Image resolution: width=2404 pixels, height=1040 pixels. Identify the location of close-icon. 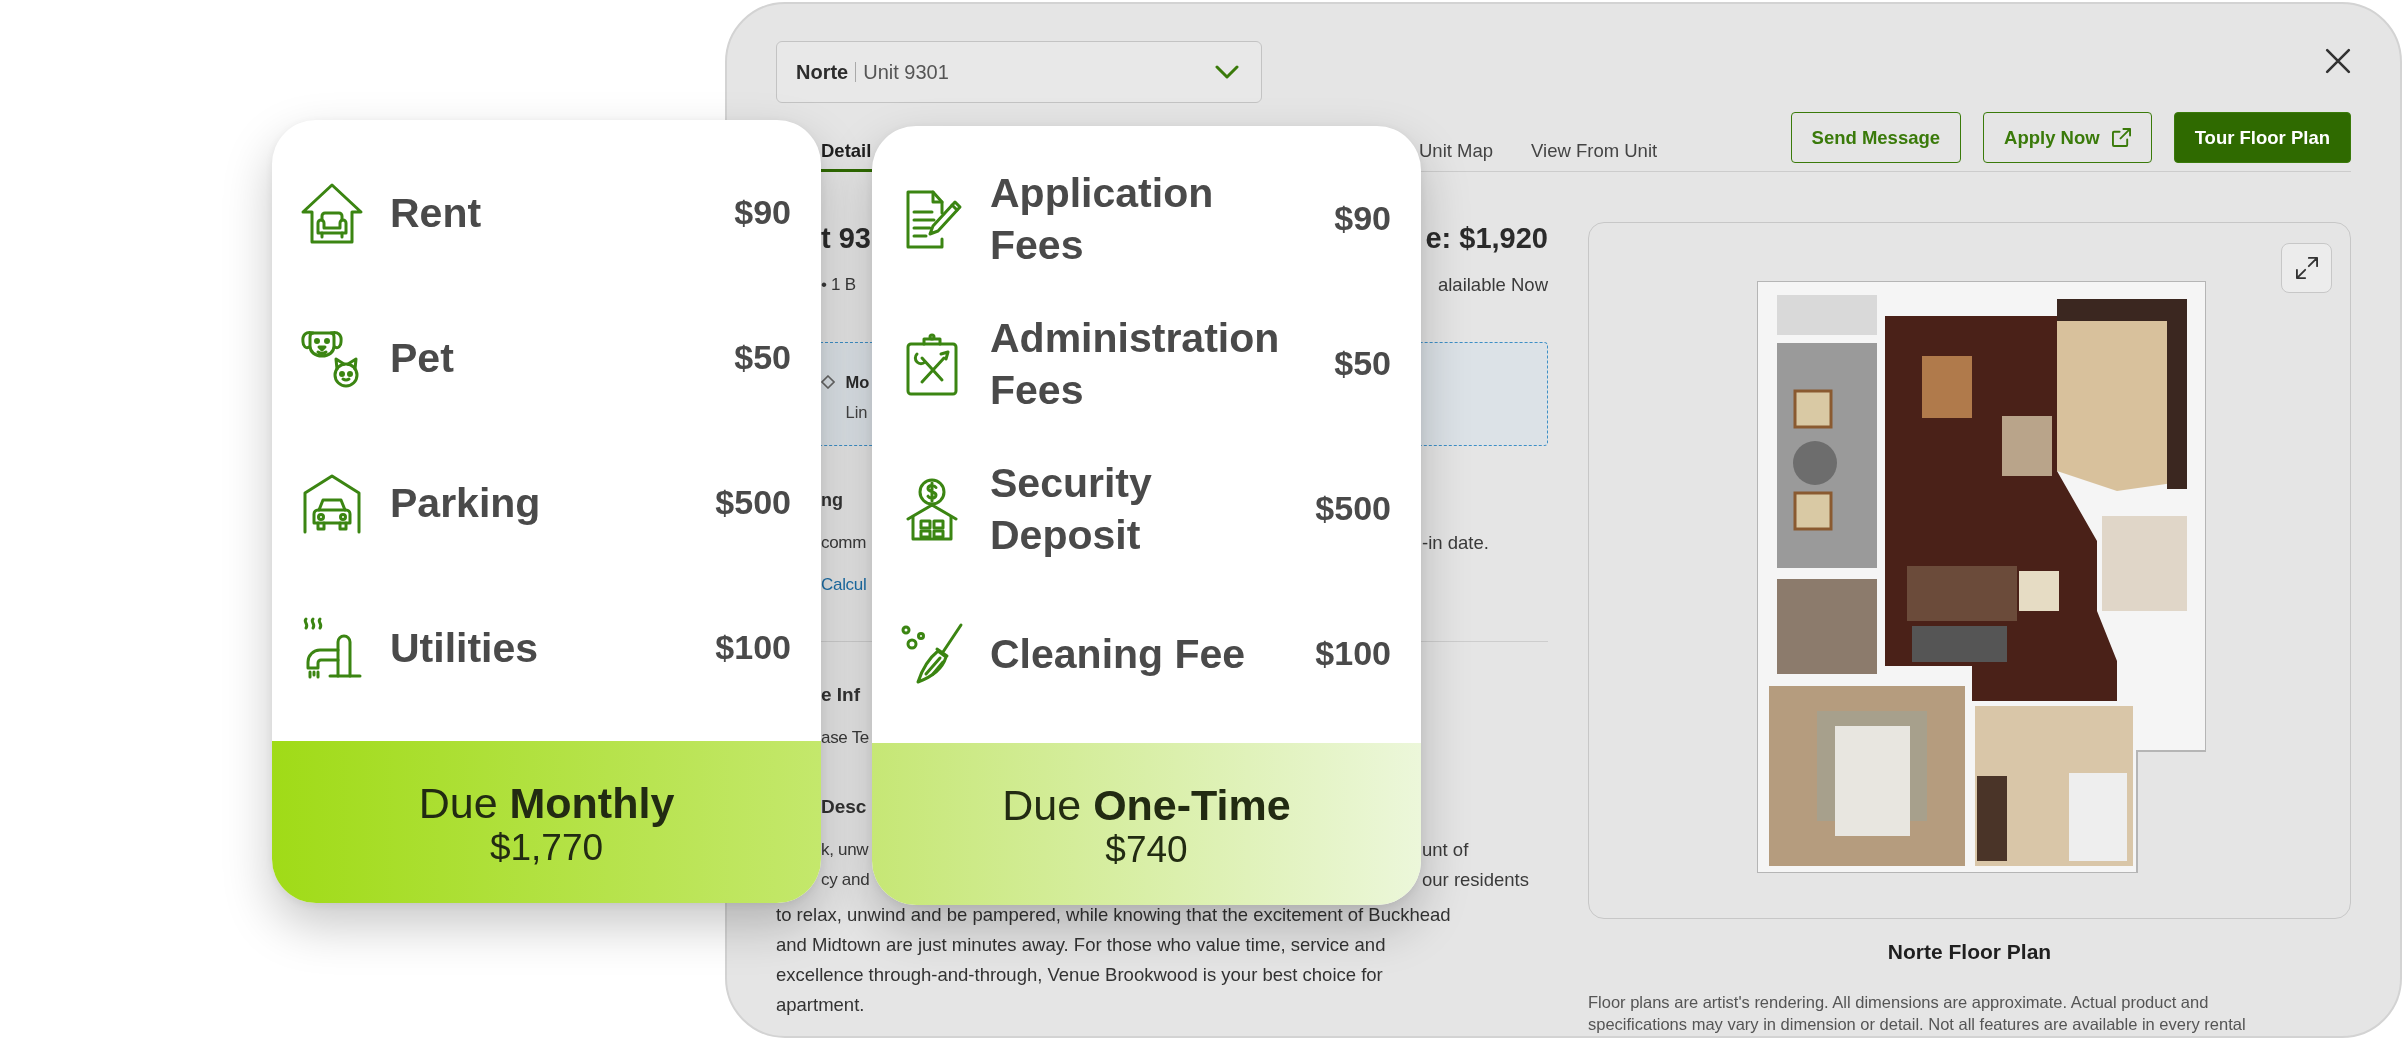
(2338, 61).